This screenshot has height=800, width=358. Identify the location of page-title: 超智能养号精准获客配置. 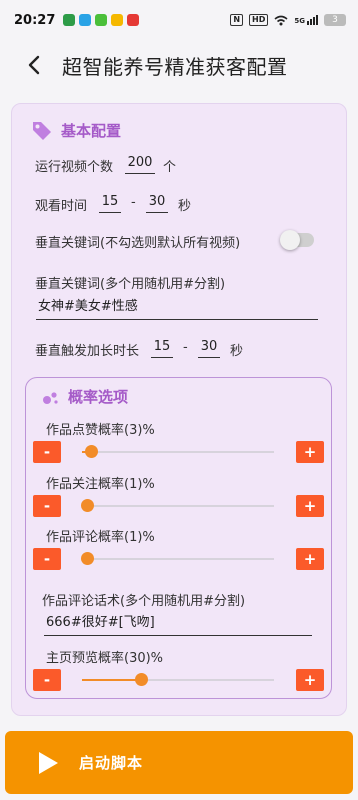
(175, 66).